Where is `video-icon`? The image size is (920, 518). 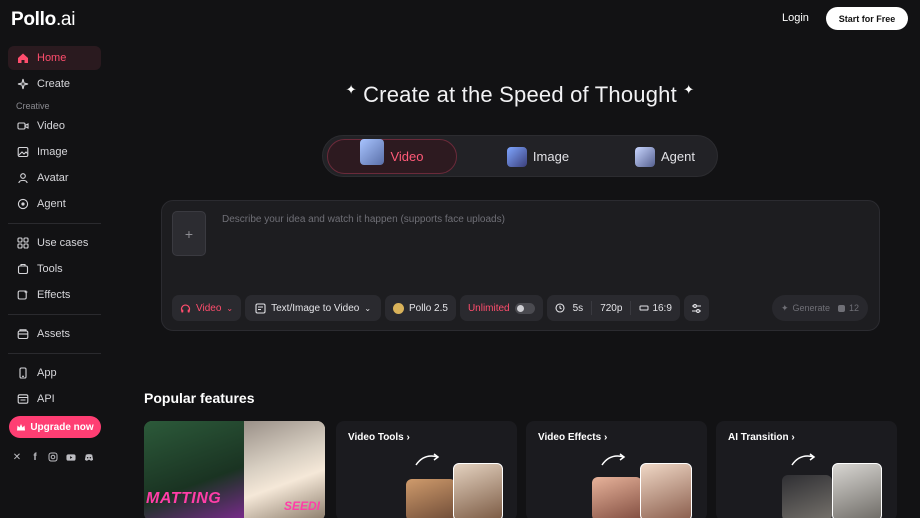 video-icon is located at coordinates (23, 126).